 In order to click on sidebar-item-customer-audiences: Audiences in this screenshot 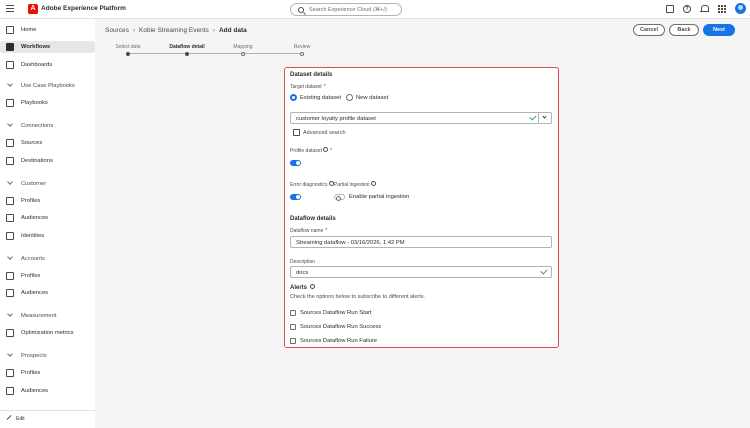, I will do `click(47, 218)`.